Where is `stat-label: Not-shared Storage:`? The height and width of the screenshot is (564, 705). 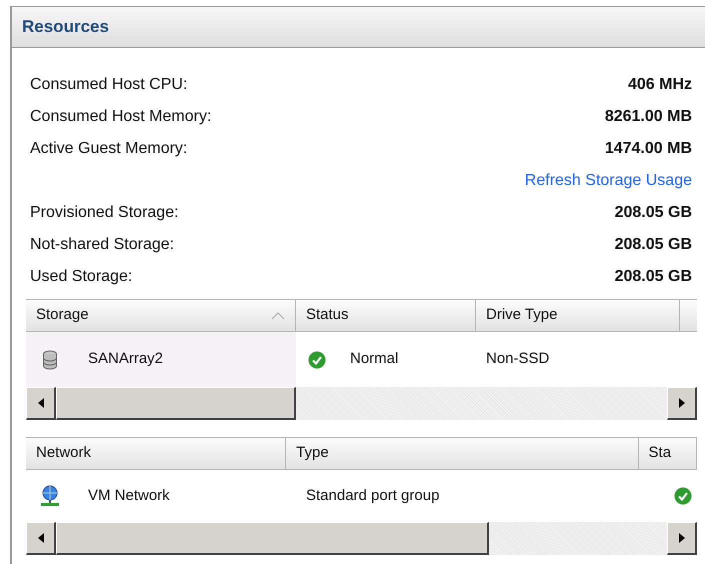
stat-label: Not-shared Storage: is located at coordinates (102, 245).